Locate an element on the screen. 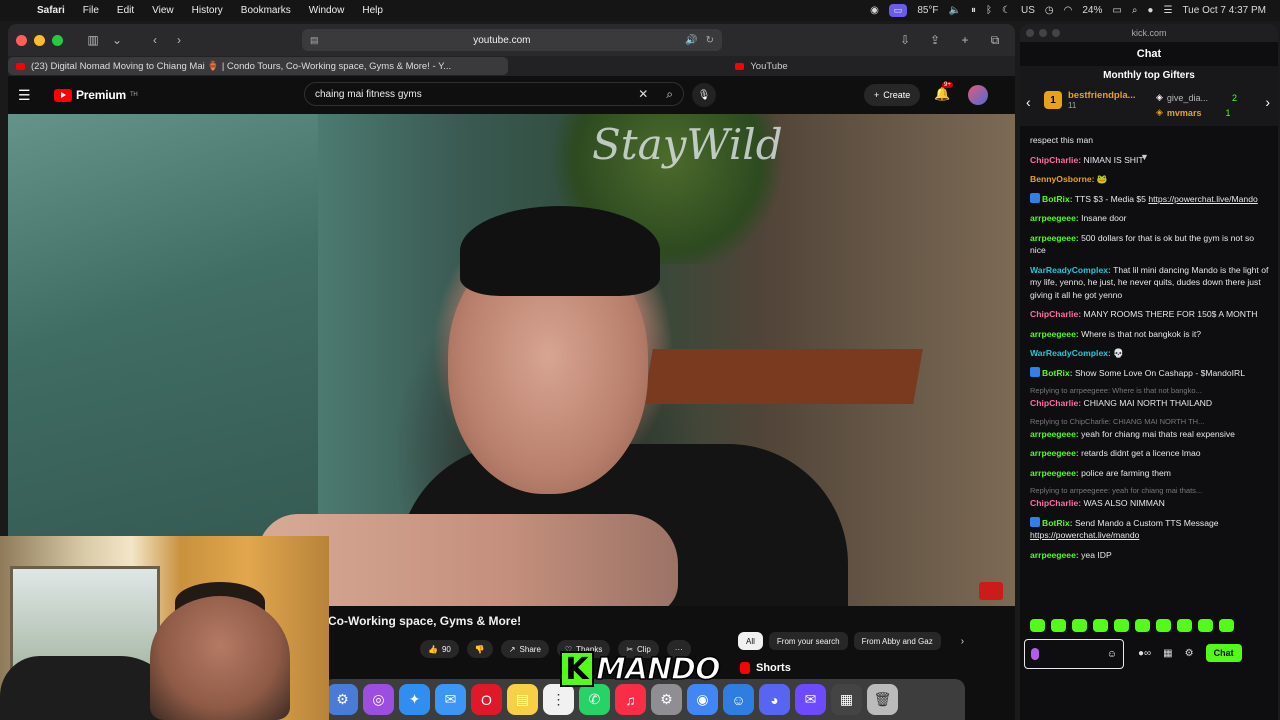 The height and width of the screenshot is (720, 1280). photos-icon: ▦ is located at coordinates (846, 699).